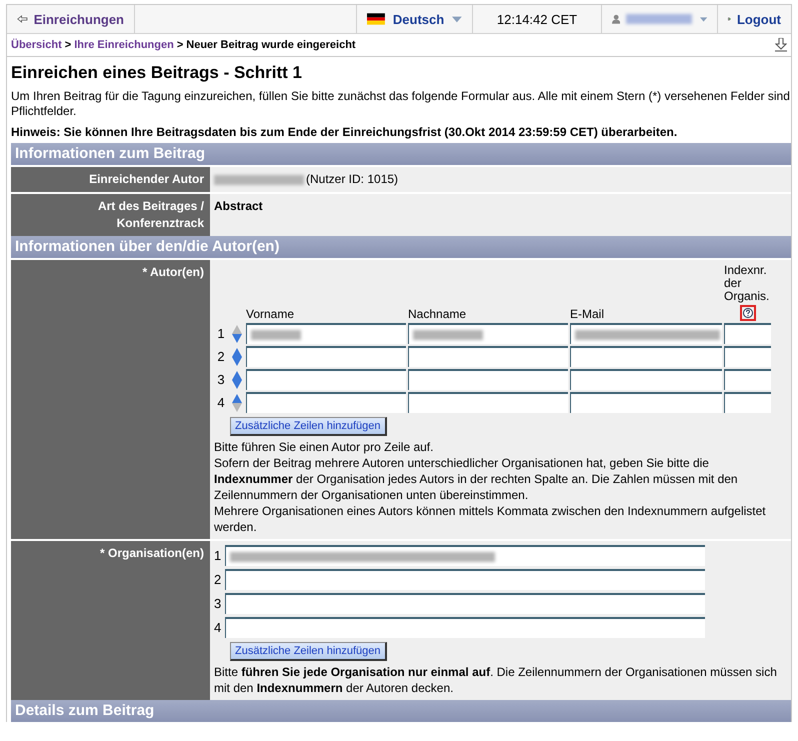  What do you see at coordinates (376, 19) in the screenshot?
I see `german-flag-icon` at bounding box center [376, 19].